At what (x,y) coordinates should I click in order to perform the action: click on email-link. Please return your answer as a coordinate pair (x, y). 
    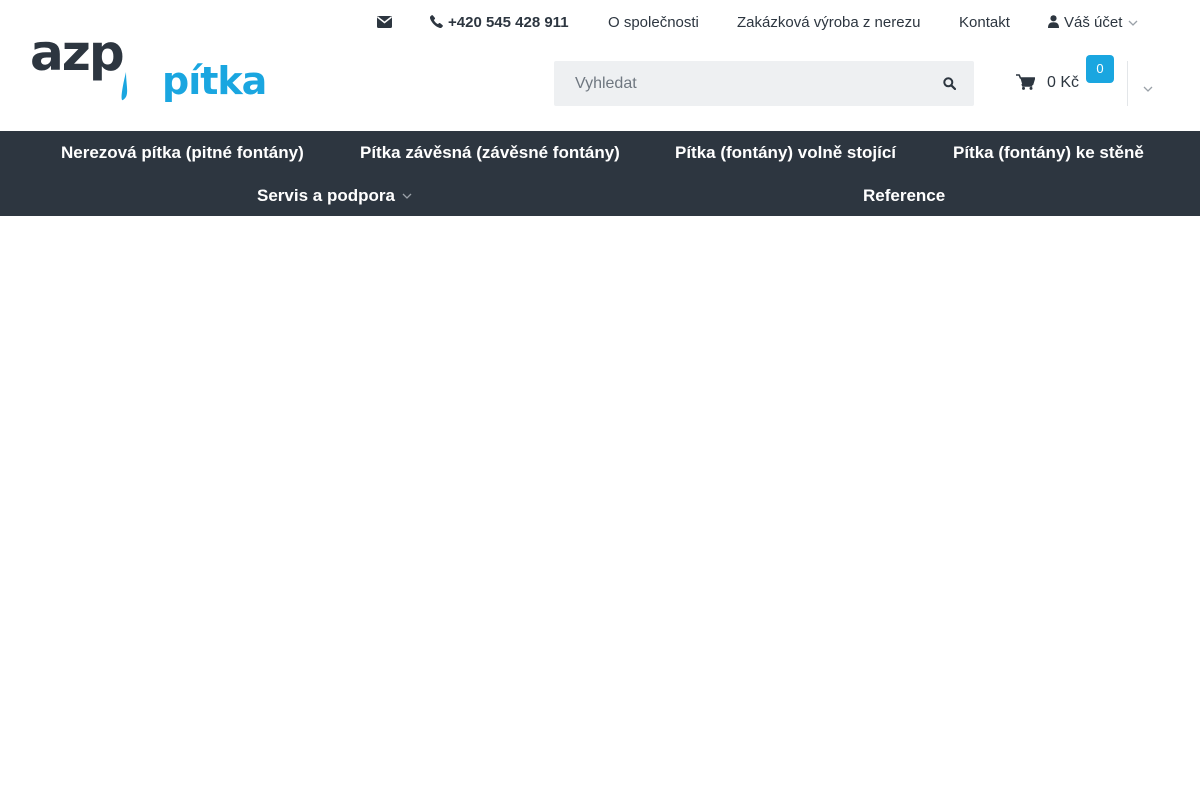
    Looking at the image, I should click on (384, 23).